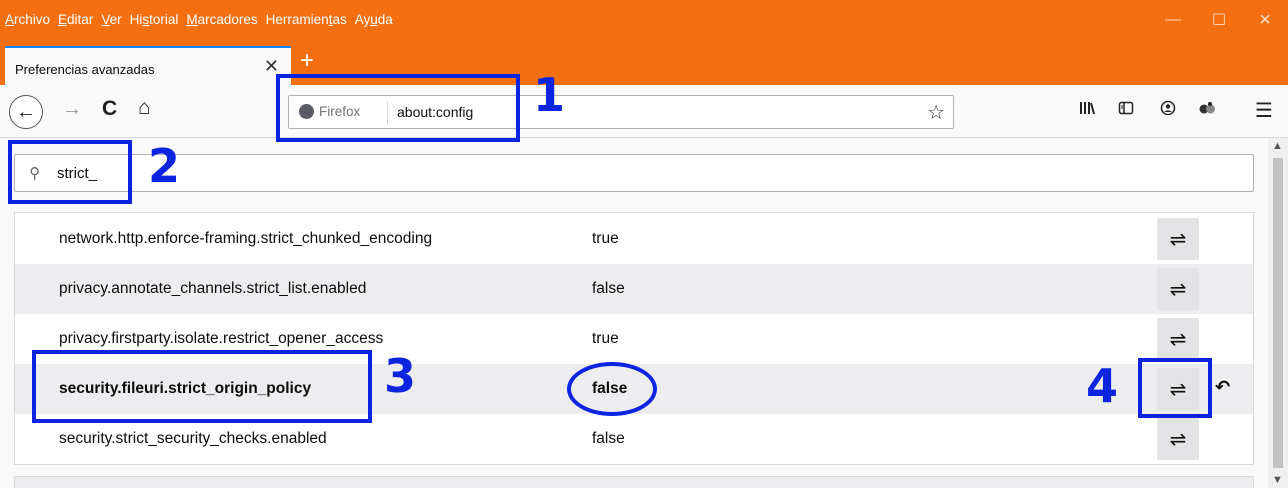 The height and width of the screenshot is (488, 1288). Describe the element at coordinates (1264, 110) in the screenshot. I see `hamburger-menu-icon: ☰` at that location.